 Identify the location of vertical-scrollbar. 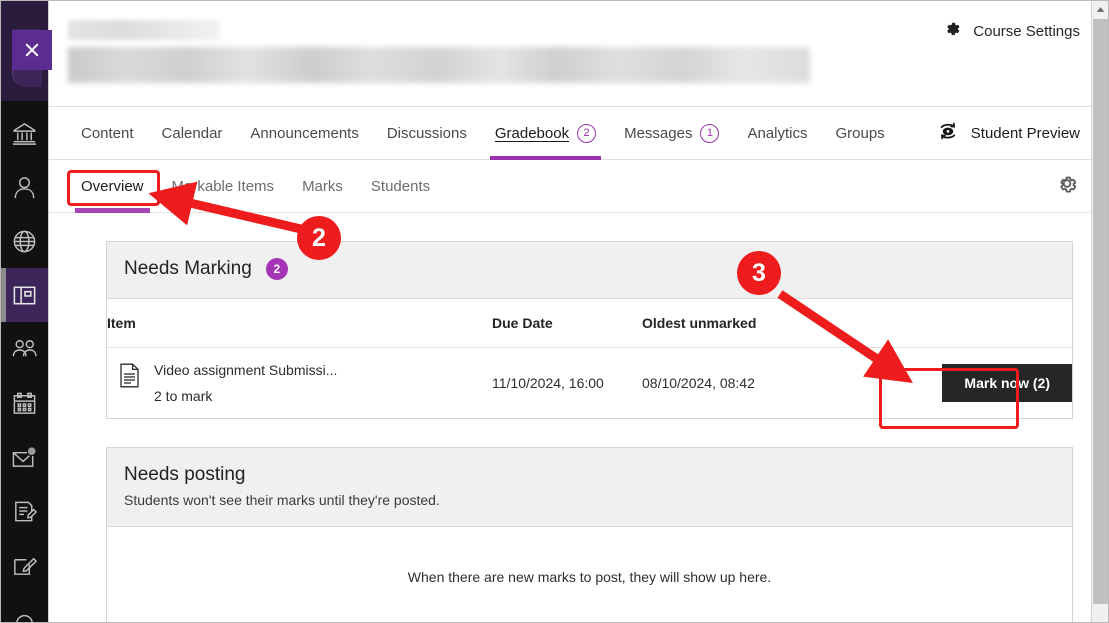
(1099, 311).